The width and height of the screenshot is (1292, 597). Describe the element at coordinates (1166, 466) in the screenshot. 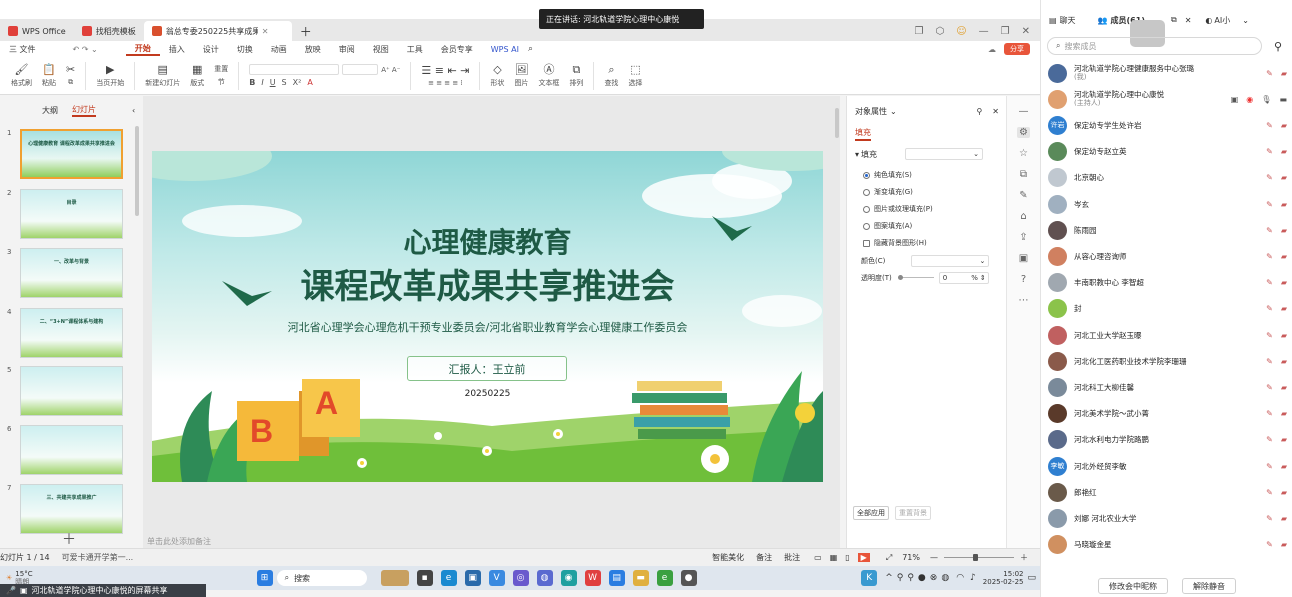

I see `member-row: 李敏 河北外经贸李敏 ✎ ▰` at that location.